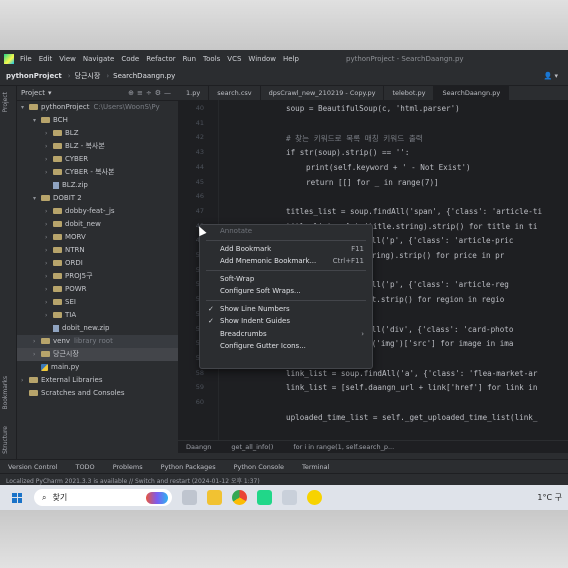  I want to click on tree-item: › CYBER - 복사본, so click(97, 172).